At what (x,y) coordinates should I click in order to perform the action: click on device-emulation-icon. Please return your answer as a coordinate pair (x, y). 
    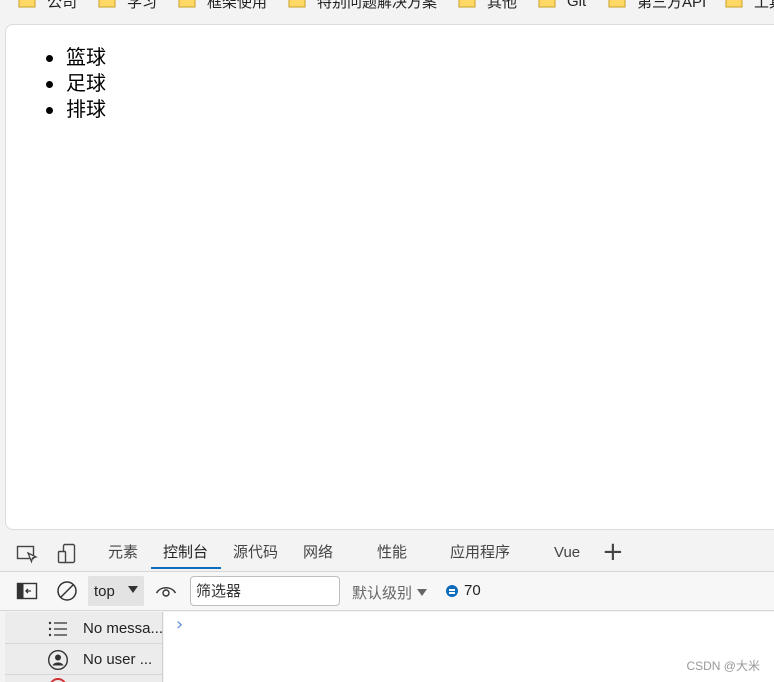
    Looking at the image, I should click on (67, 554).